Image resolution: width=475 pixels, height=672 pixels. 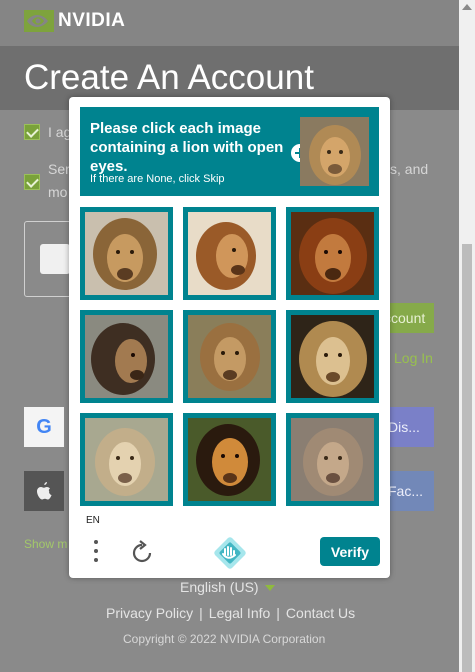 What do you see at coordinates (269, 588) in the screenshot?
I see `caret-down-icon` at bounding box center [269, 588].